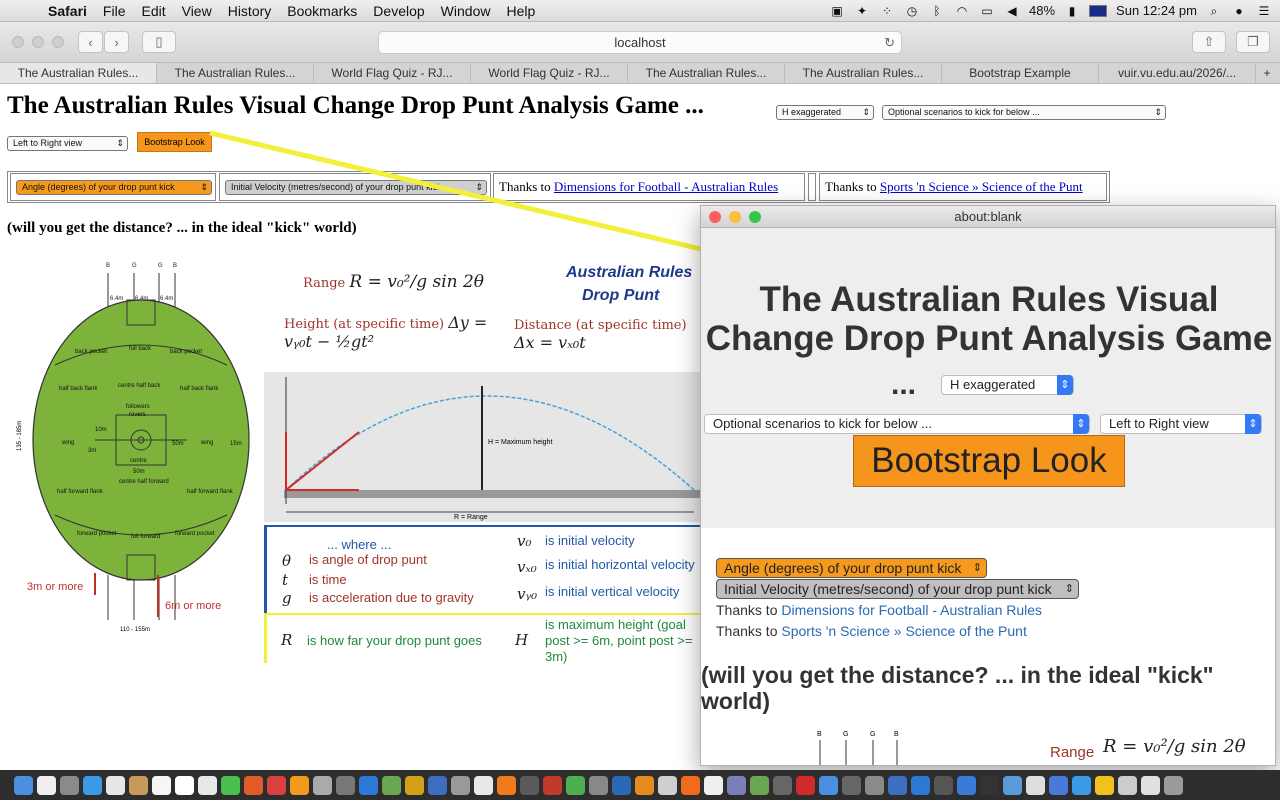  What do you see at coordinates (1173, 785) in the screenshot?
I see `trash-icon` at bounding box center [1173, 785].